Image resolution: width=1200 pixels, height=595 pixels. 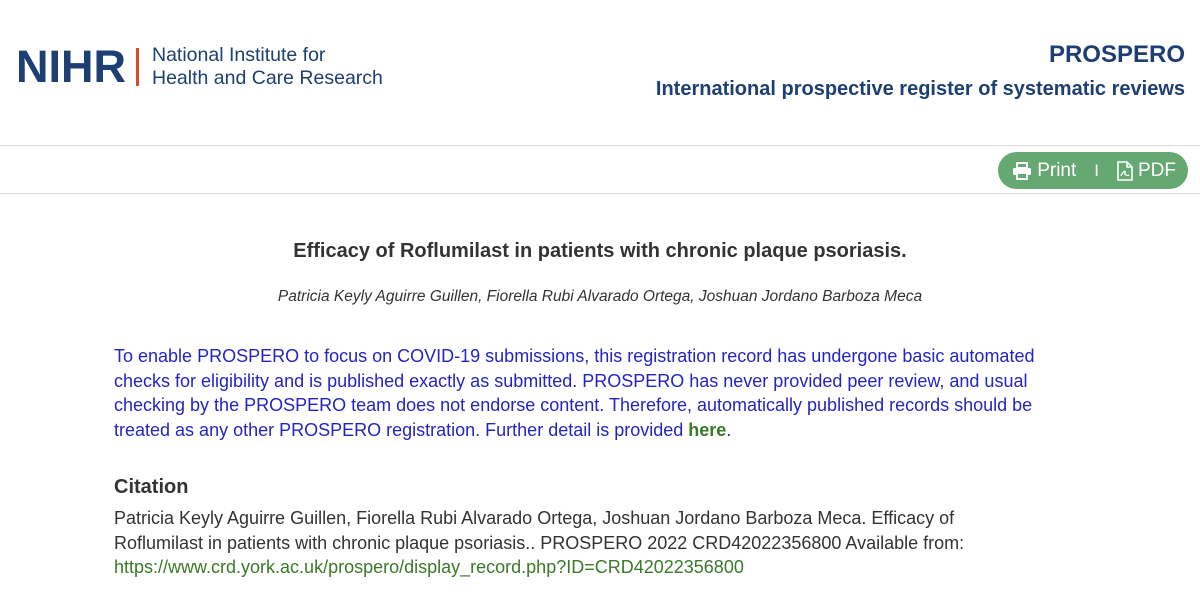 I want to click on pdf-file-icon, so click(x=1125, y=170).